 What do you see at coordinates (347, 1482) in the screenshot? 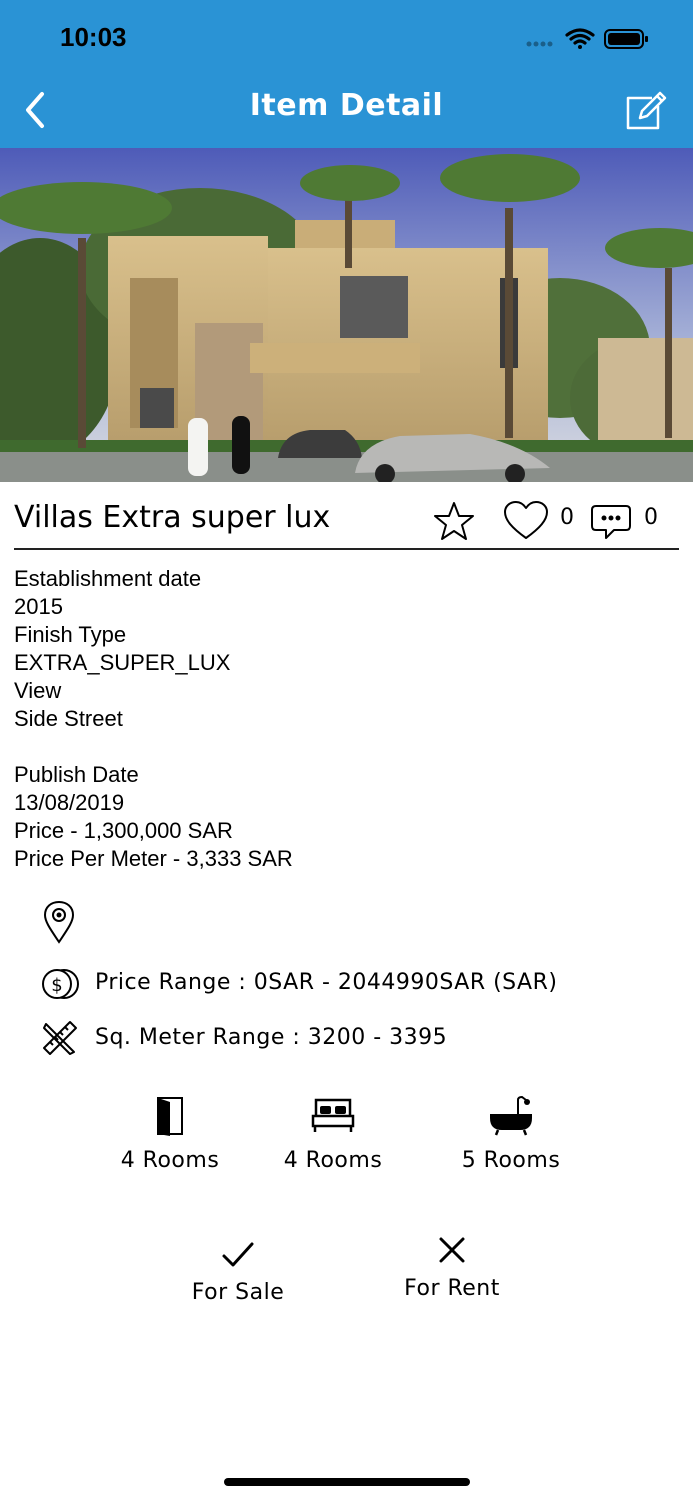
I see `home-indicator` at bounding box center [347, 1482].